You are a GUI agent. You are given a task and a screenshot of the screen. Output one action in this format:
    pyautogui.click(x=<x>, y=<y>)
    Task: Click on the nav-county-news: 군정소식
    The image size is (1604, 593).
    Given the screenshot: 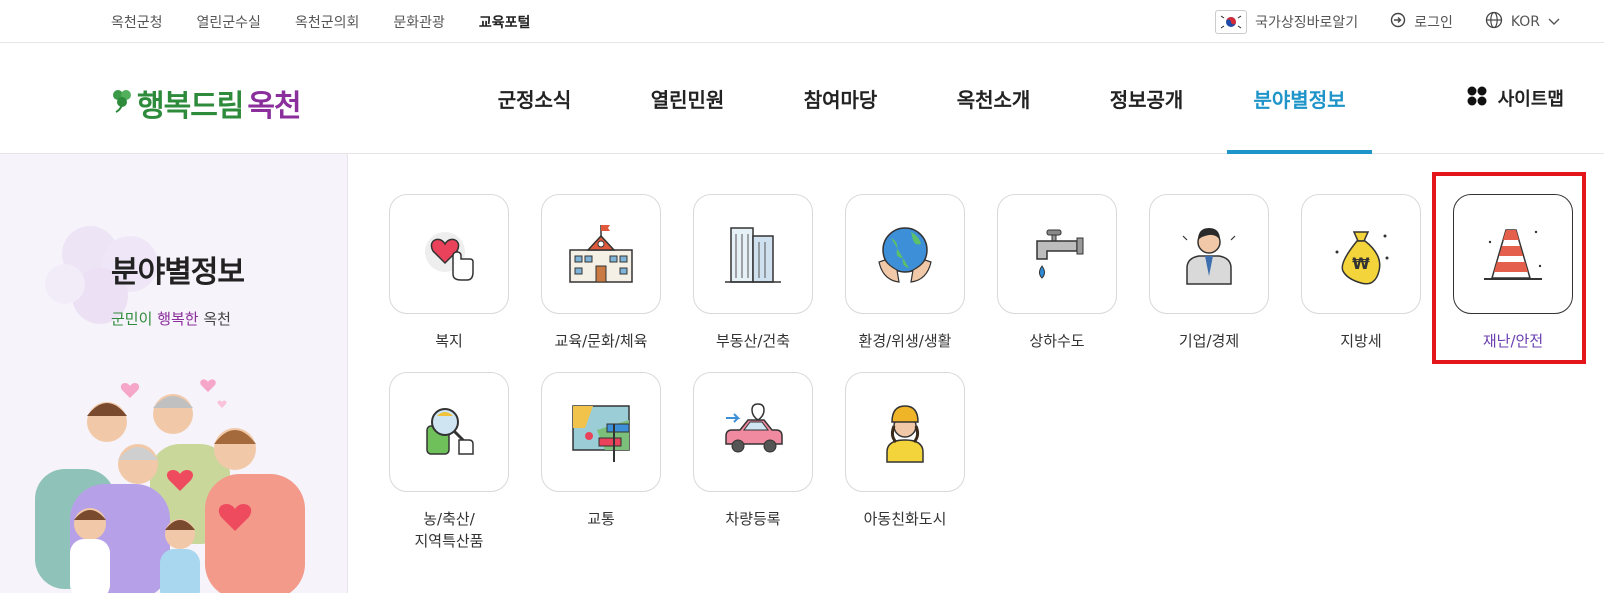 What is the action you would take?
    pyautogui.click(x=534, y=98)
    